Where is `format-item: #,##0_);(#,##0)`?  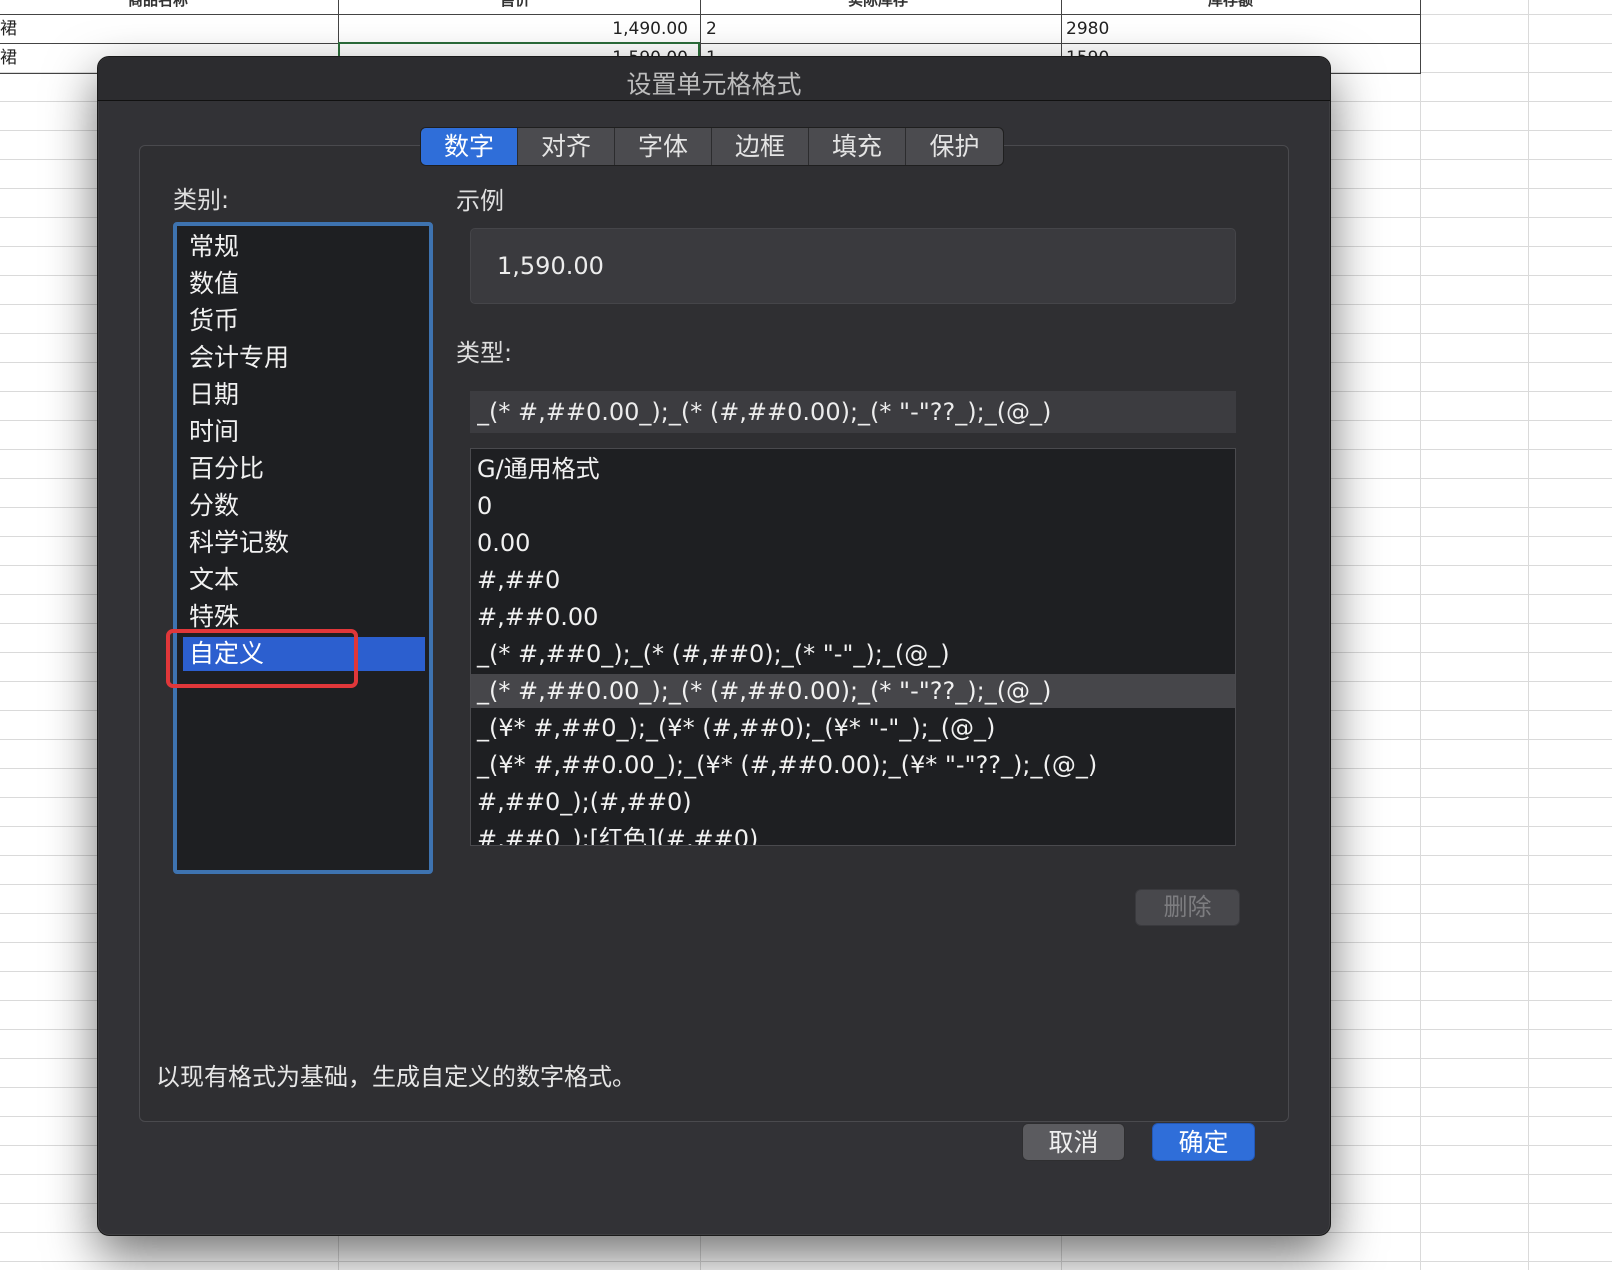
format-item: #,##0_);(#,##0) is located at coordinates (853, 802).